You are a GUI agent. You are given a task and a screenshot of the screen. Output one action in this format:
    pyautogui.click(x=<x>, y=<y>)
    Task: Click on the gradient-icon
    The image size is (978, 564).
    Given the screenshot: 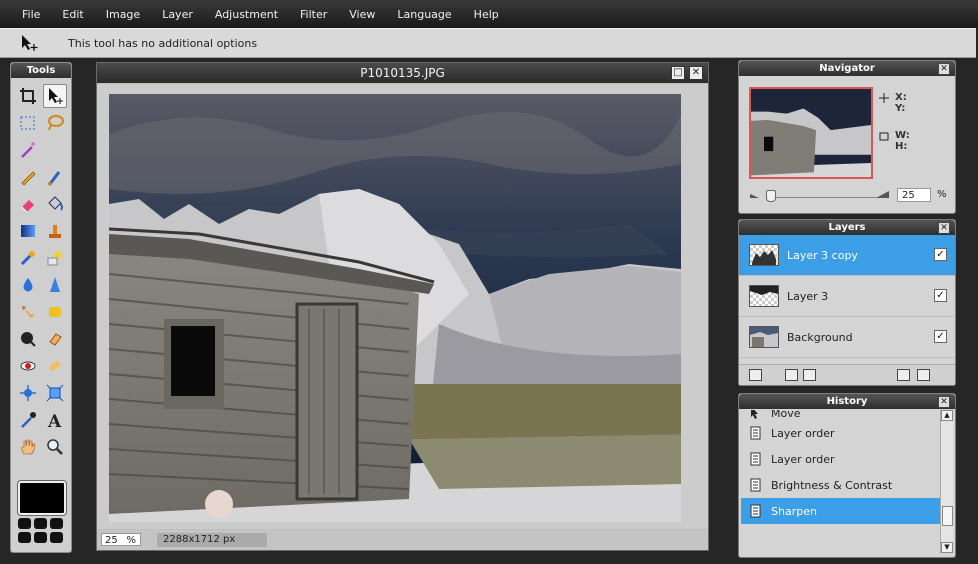 What is the action you would take?
    pyautogui.click(x=28, y=231)
    